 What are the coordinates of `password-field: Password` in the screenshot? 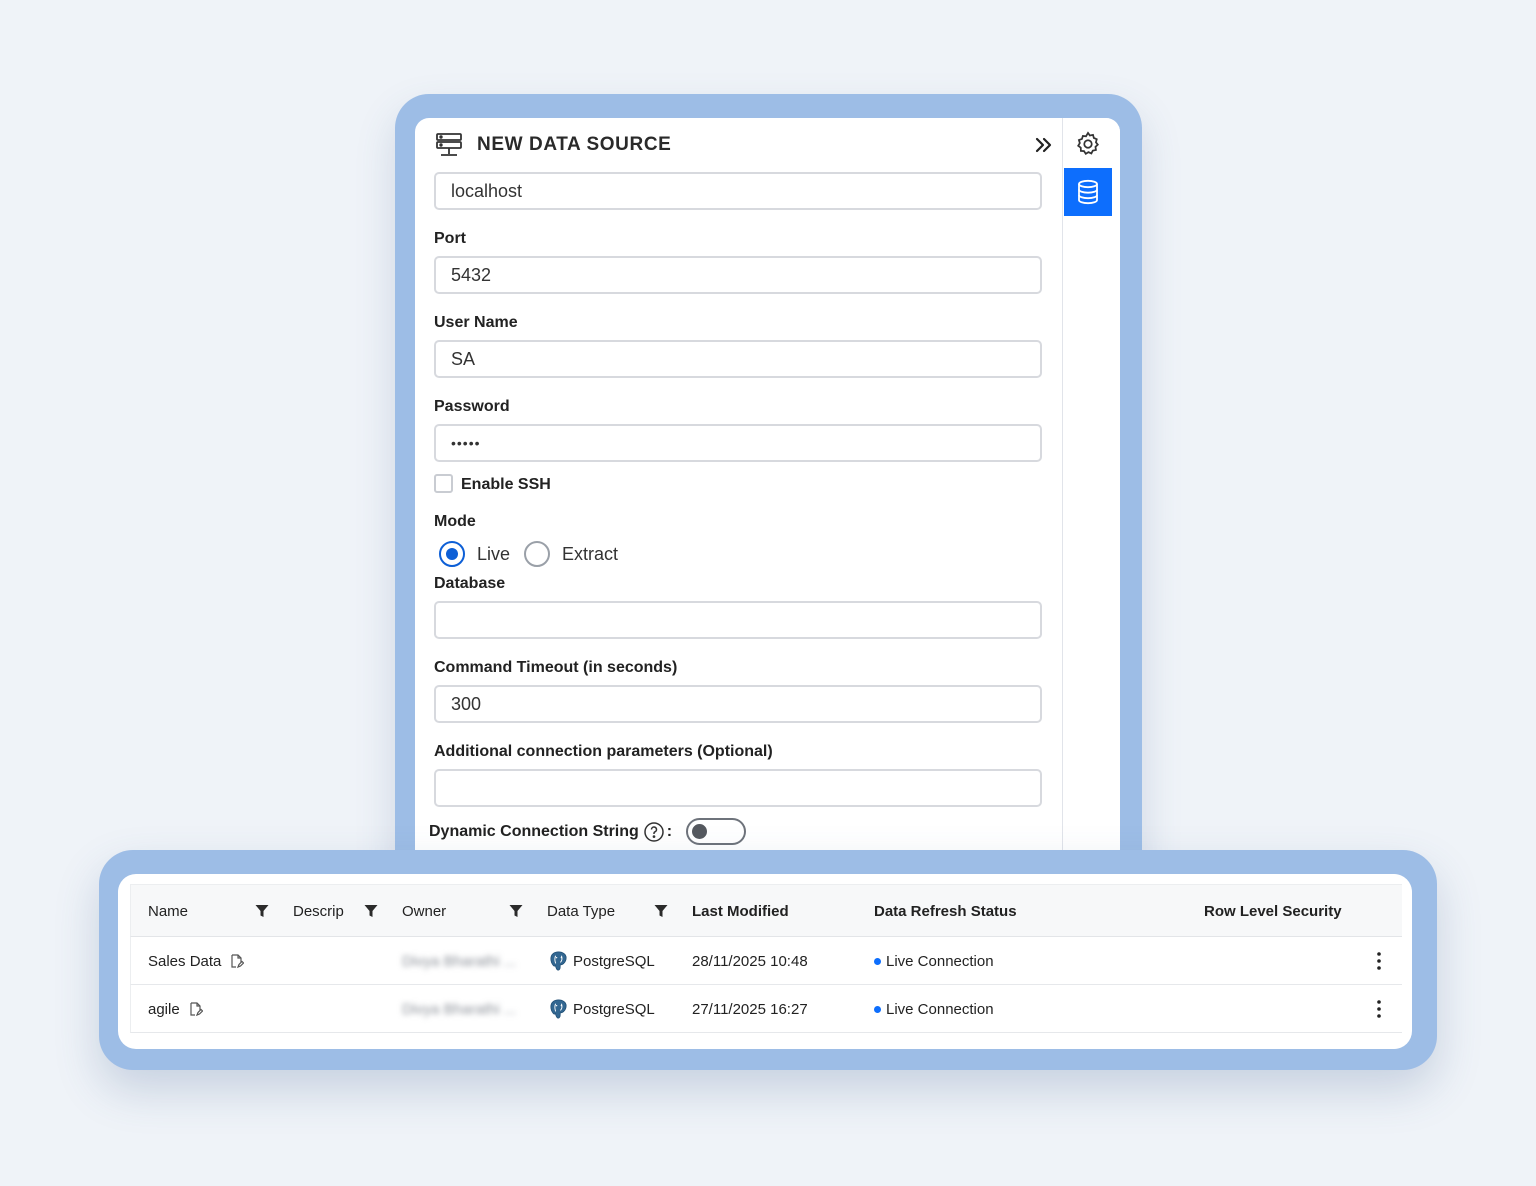 It's located at (738, 430).